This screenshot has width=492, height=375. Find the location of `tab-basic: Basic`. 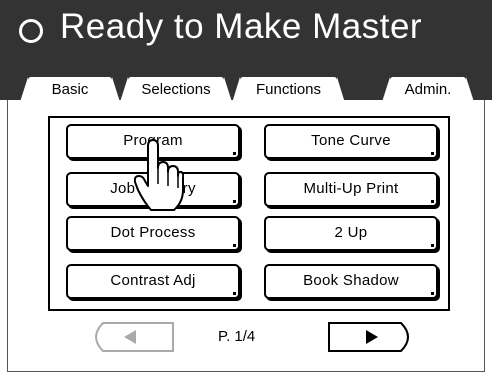

tab-basic: Basic is located at coordinates (70, 89).